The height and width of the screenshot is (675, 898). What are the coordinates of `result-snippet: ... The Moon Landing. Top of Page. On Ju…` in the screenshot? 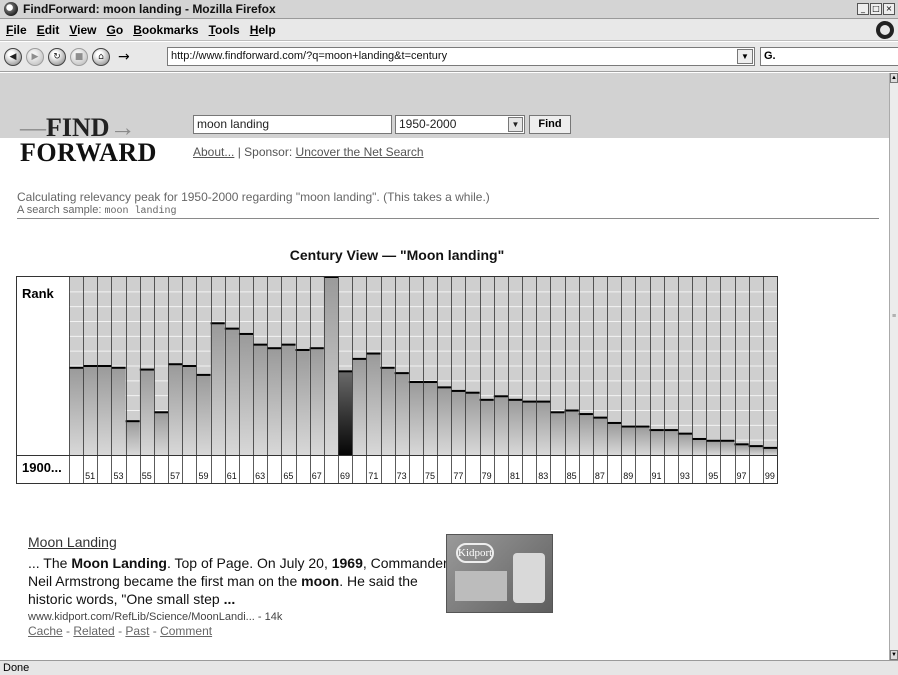 It's located at (238, 581).